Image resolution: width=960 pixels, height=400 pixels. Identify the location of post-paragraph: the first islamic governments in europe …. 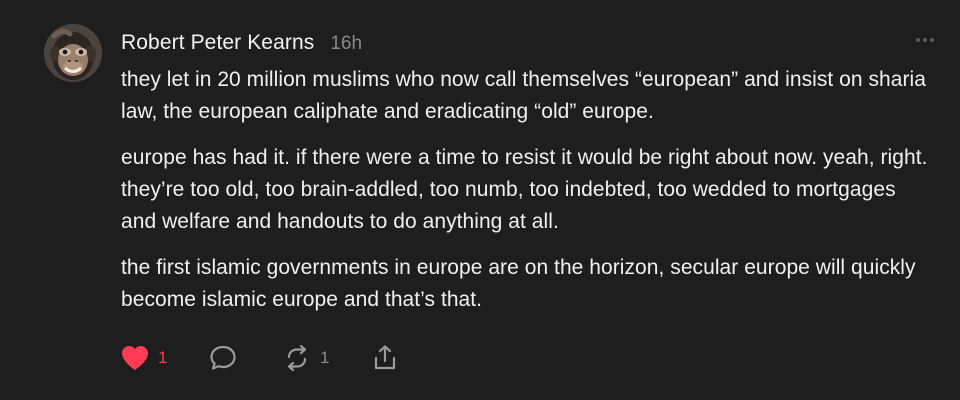
(518, 283).